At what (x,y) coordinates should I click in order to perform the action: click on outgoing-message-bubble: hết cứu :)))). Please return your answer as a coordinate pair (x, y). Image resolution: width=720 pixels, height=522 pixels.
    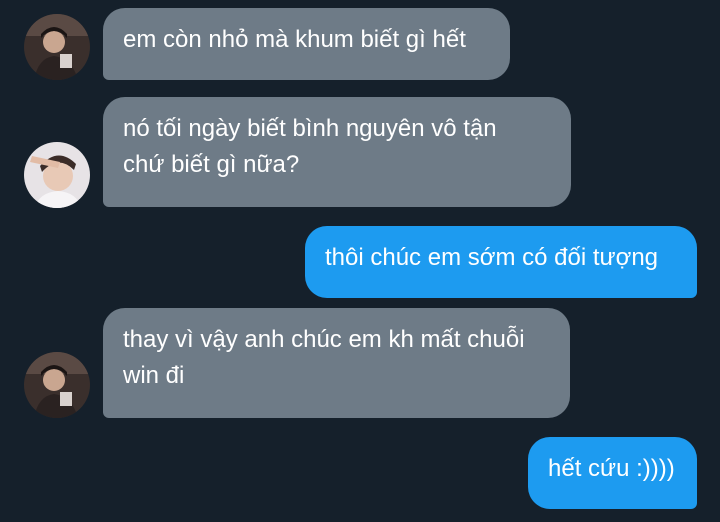
    Looking at the image, I should click on (612, 473).